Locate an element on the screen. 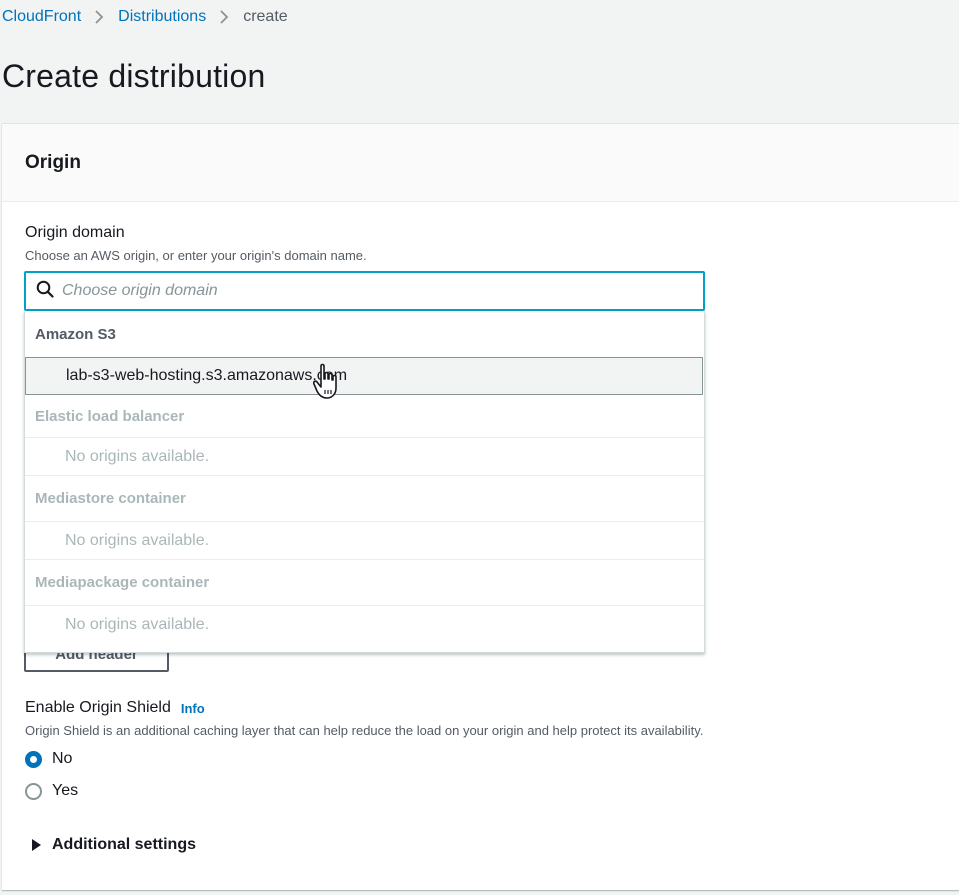  additional-settings-toggle: Additional settings is located at coordinates (114, 845).